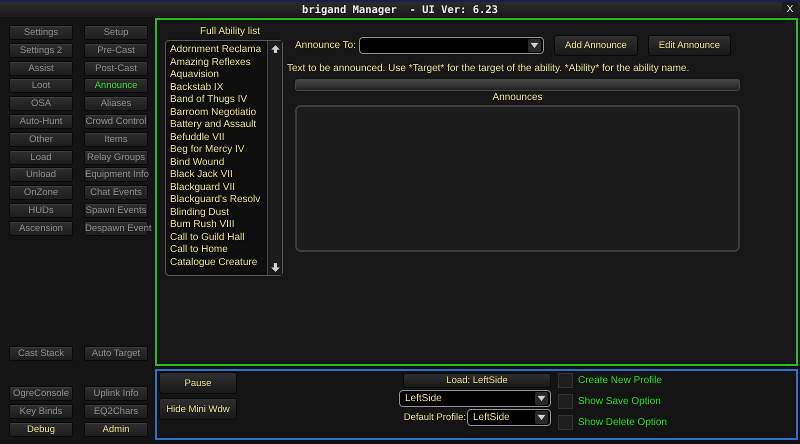 This screenshot has height=444, width=800. Describe the element at coordinates (218, 238) in the screenshot. I see `ability-item: Call to Guild Hall` at that location.